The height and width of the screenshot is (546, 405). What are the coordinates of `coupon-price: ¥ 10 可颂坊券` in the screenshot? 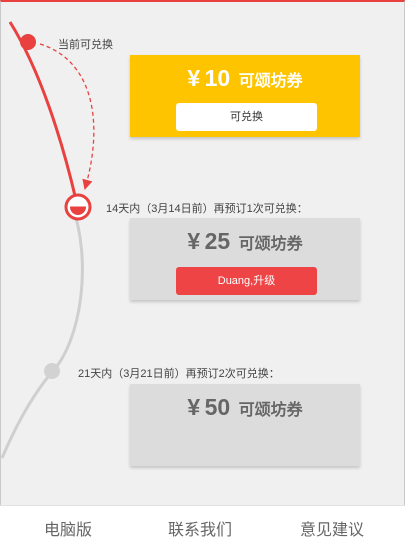 It's located at (245, 78).